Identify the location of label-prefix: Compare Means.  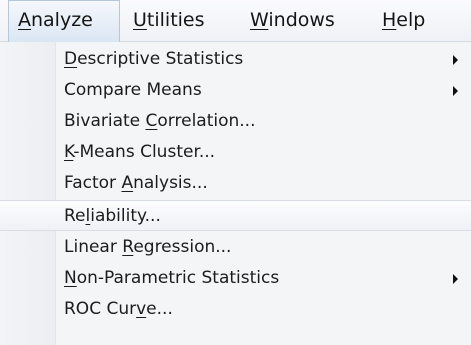
(133, 90).